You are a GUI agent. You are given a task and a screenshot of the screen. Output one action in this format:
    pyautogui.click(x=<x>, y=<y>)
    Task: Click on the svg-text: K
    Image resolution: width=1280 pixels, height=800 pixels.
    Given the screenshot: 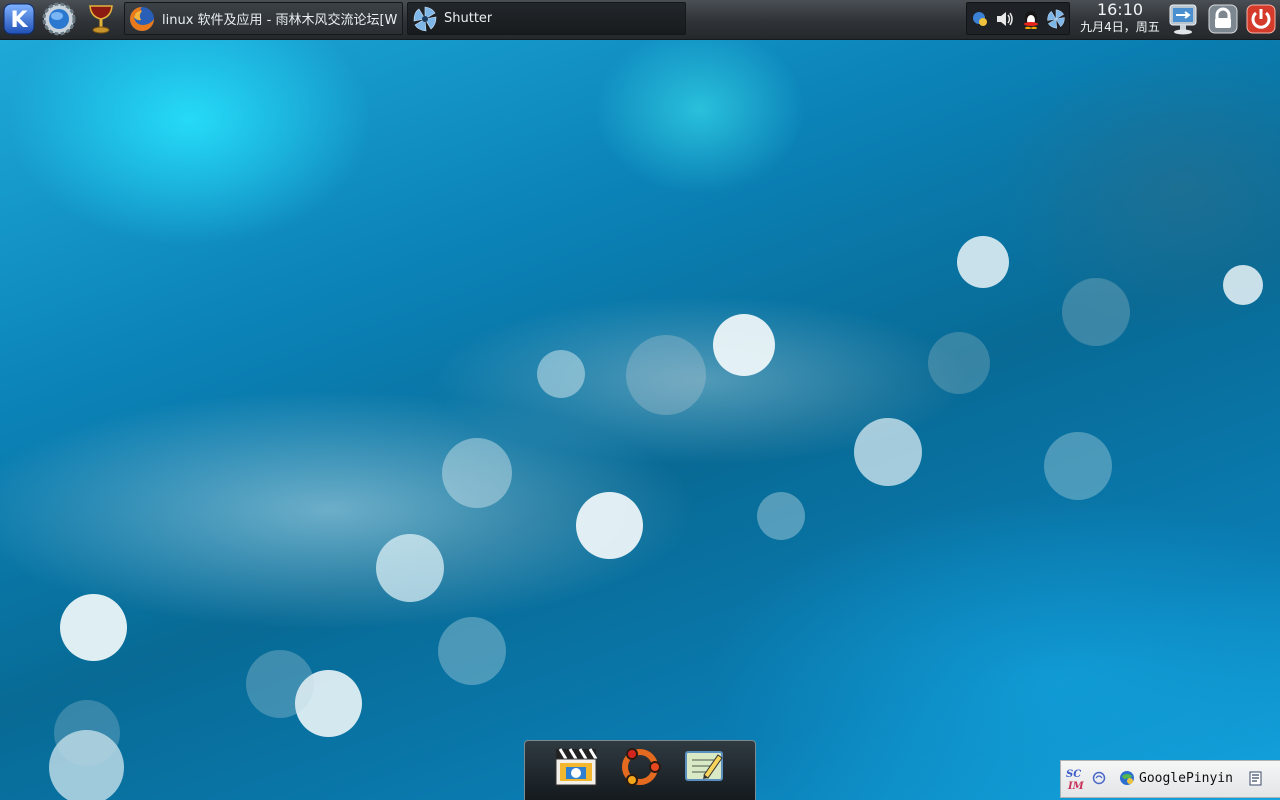 What is the action you would take?
    pyautogui.click(x=19, y=20)
    